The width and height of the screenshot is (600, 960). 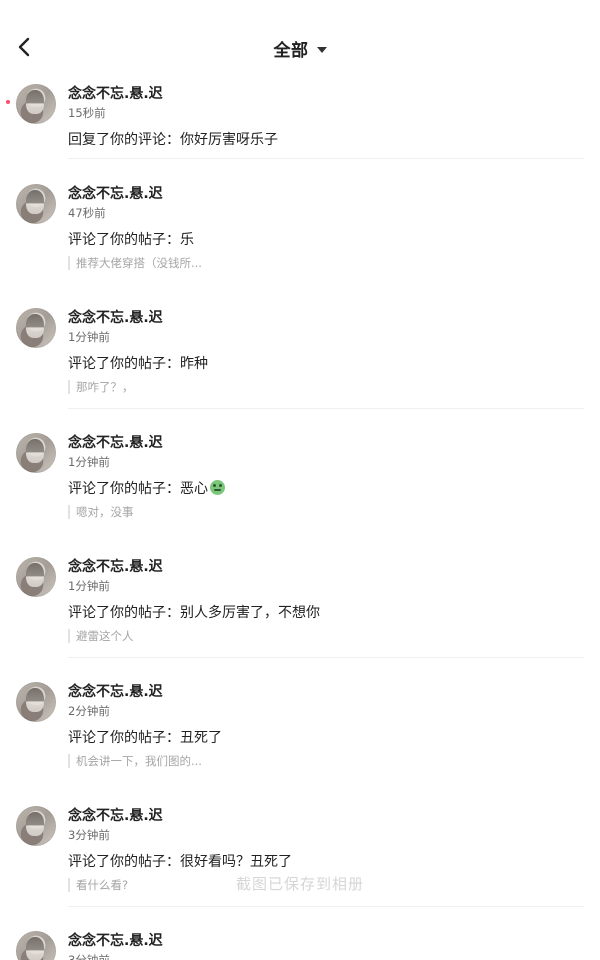 What do you see at coordinates (131, 239) in the screenshot?
I see `notification-text: 评论了你的帖子：乐` at bounding box center [131, 239].